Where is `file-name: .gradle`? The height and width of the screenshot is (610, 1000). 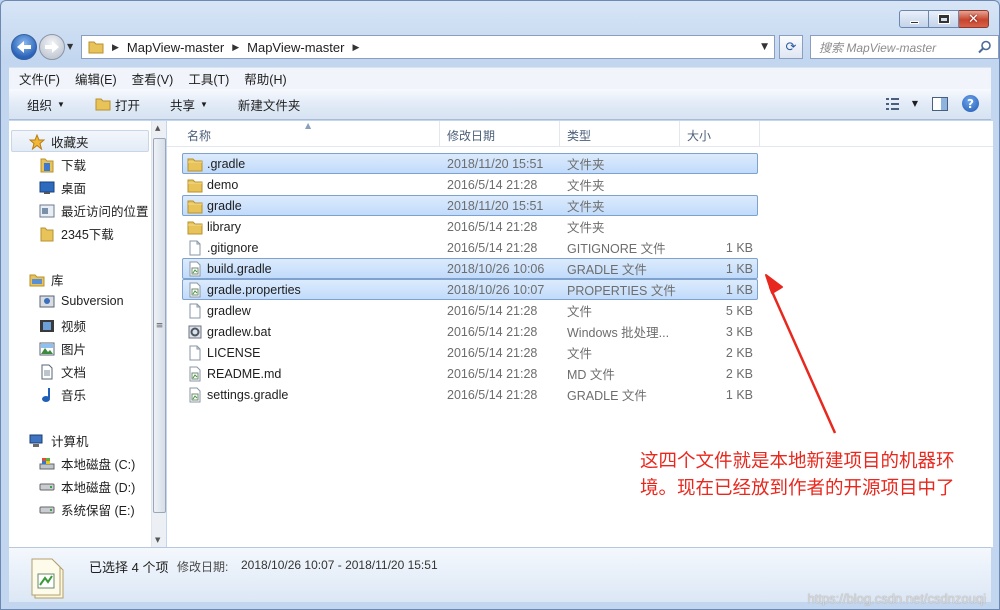
file-name: .gradle is located at coordinates (226, 163).